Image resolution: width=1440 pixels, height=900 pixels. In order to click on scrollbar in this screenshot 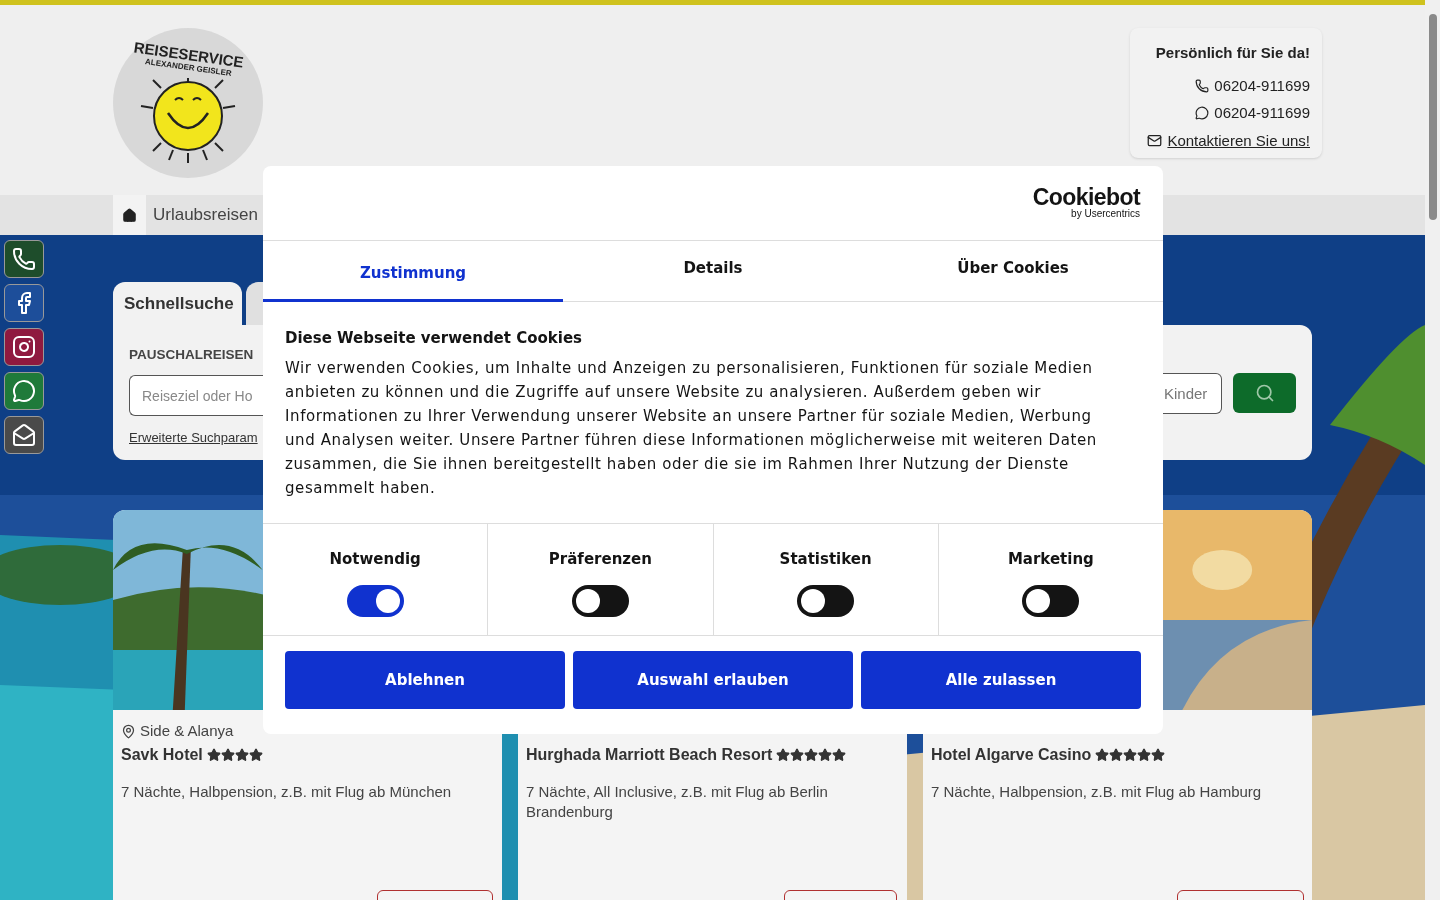, I will do `click(1432, 450)`.